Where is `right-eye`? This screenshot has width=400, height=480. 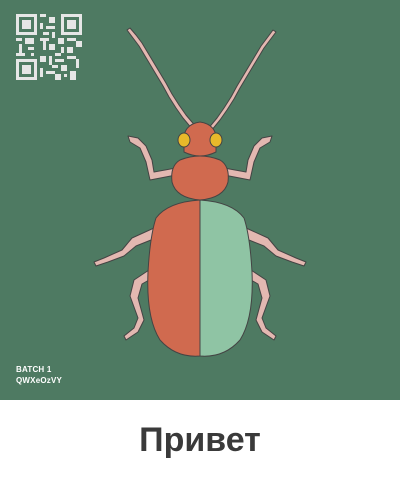
right-eye is located at coordinates (216, 140).